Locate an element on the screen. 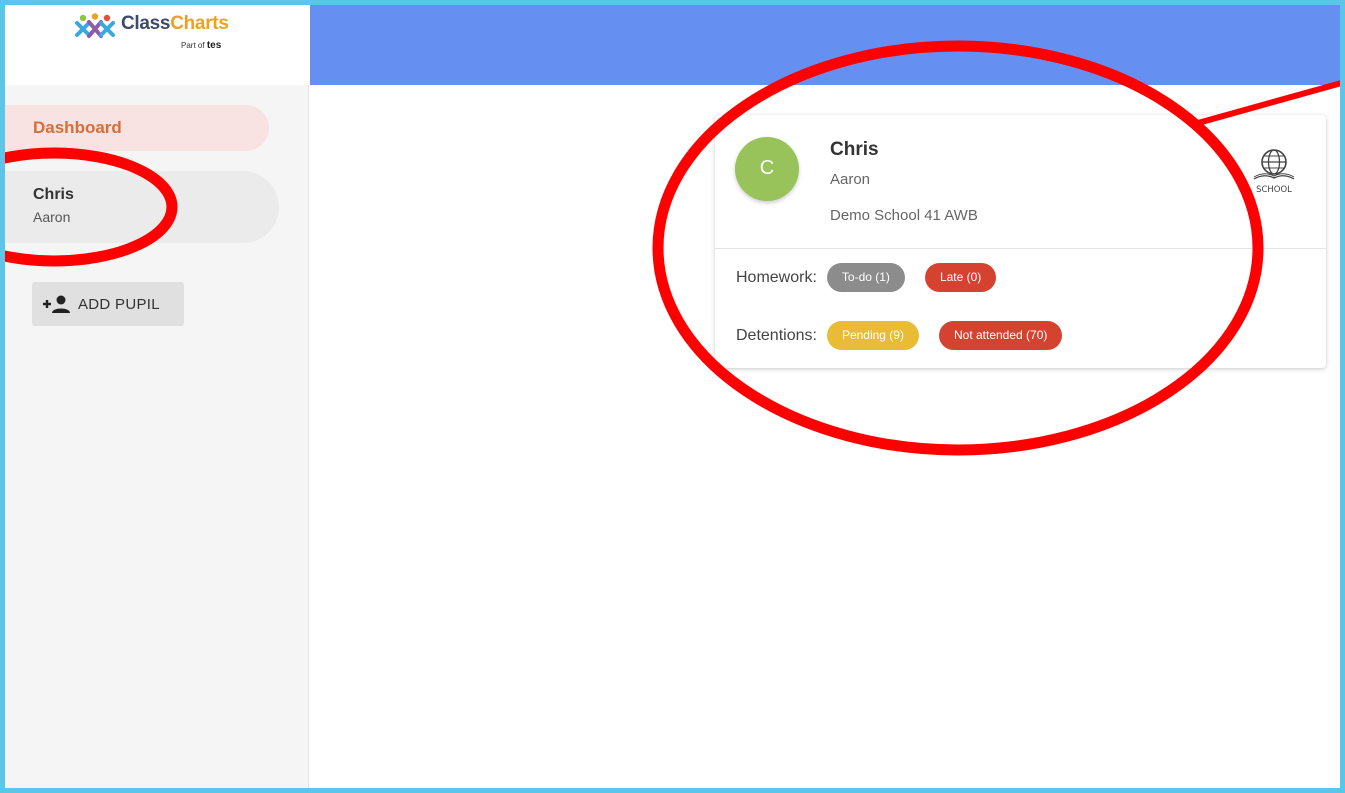  school-logo-text: SCHOOL is located at coordinates (1274, 190).